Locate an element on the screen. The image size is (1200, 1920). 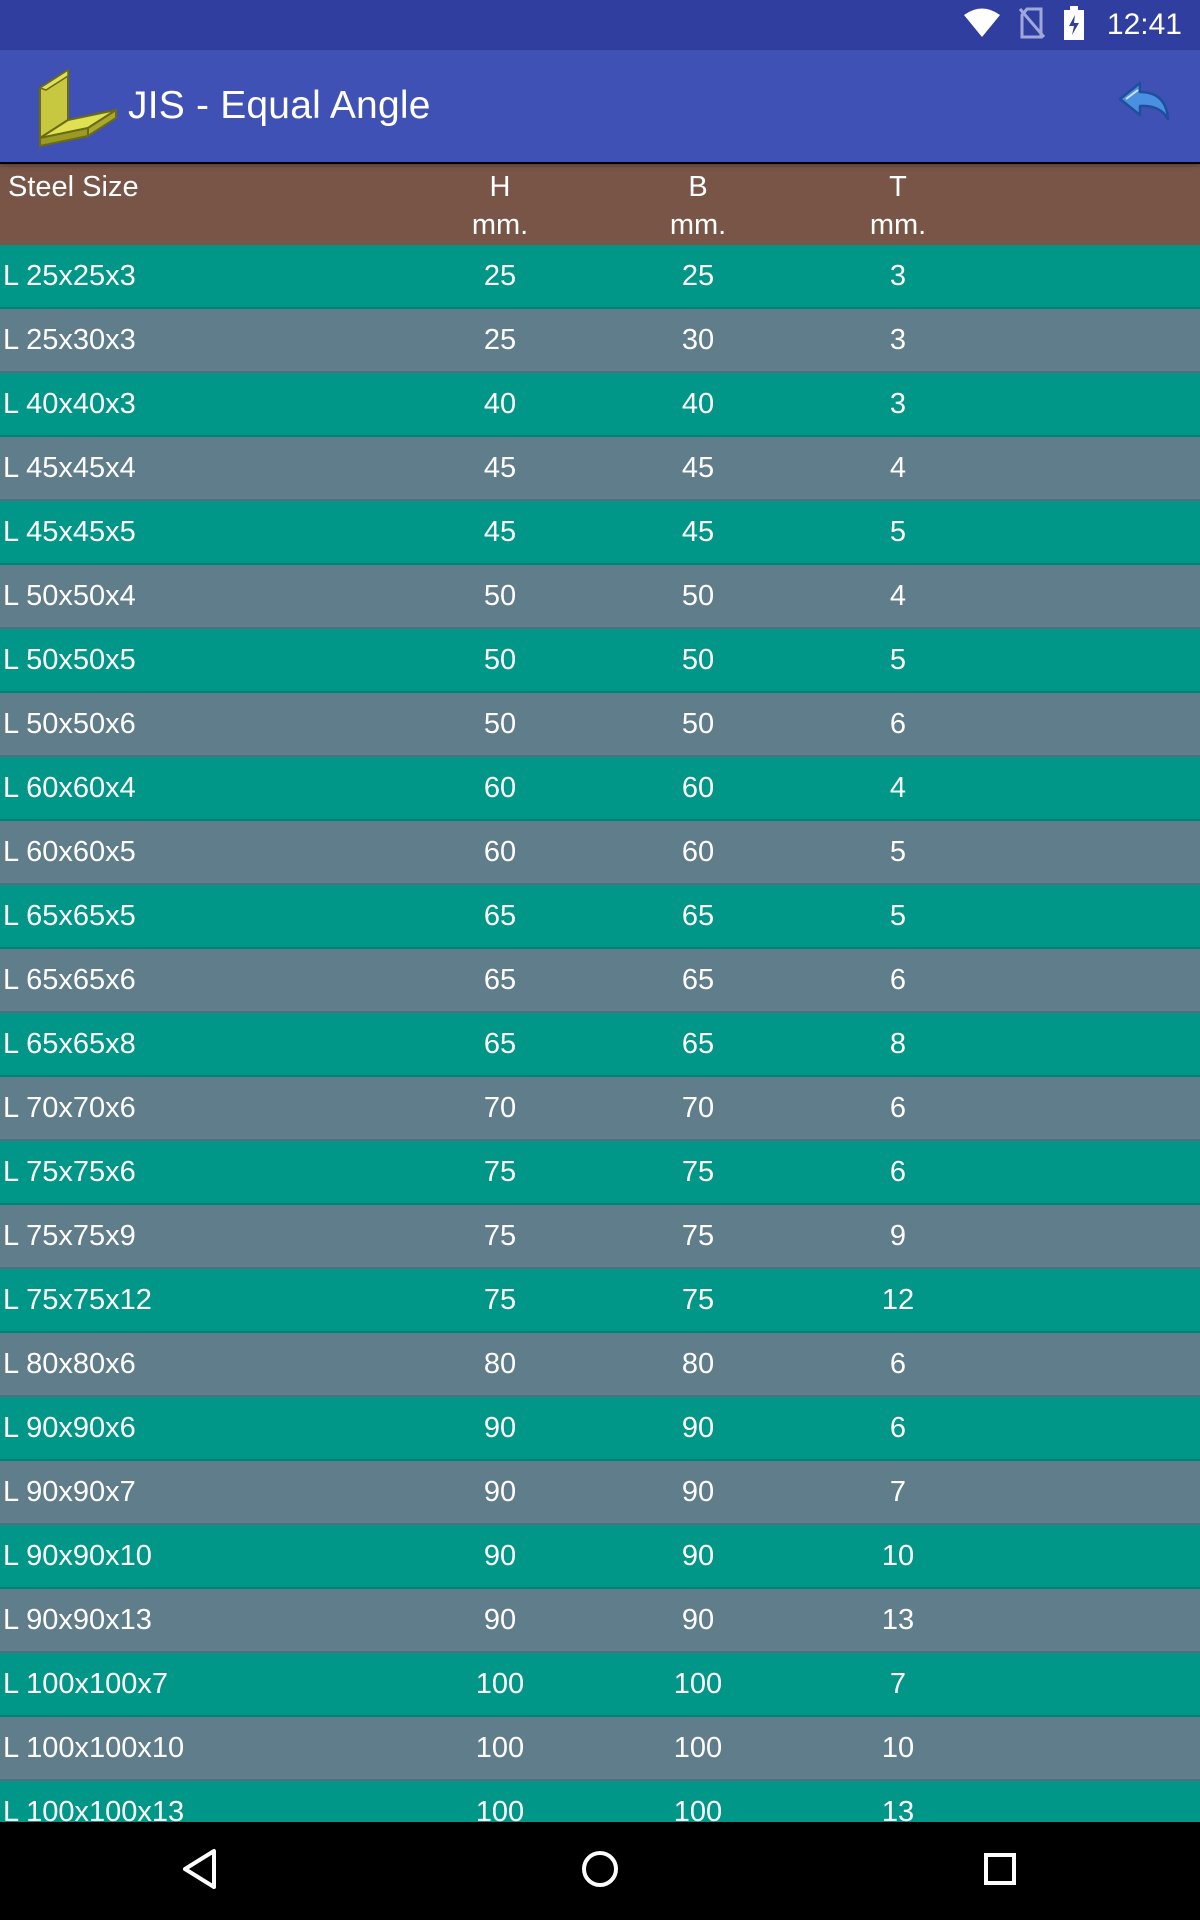
status-bar: 12:41 is located at coordinates (600, 25).